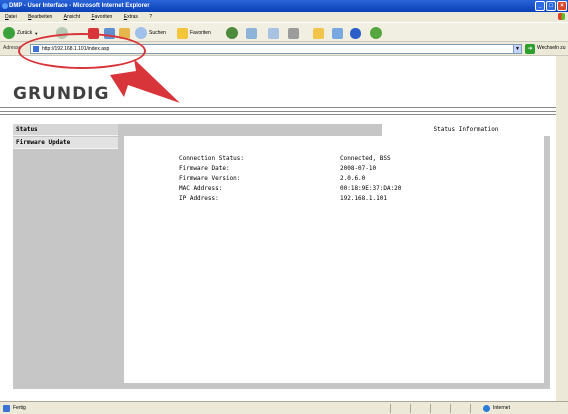  What do you see at coordinates (212, 158) in the screenshot?
I see `info-label: Connection Status:` at bounding box center [212, 158].